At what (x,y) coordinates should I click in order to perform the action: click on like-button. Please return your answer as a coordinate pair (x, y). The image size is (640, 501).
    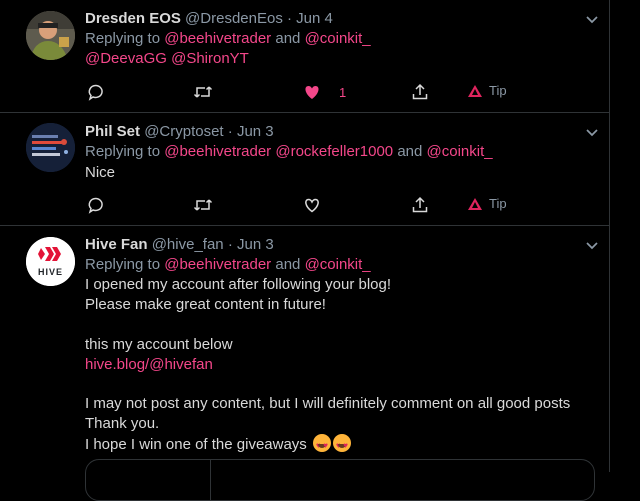
    Looking at the image, I should click on (312, 205).